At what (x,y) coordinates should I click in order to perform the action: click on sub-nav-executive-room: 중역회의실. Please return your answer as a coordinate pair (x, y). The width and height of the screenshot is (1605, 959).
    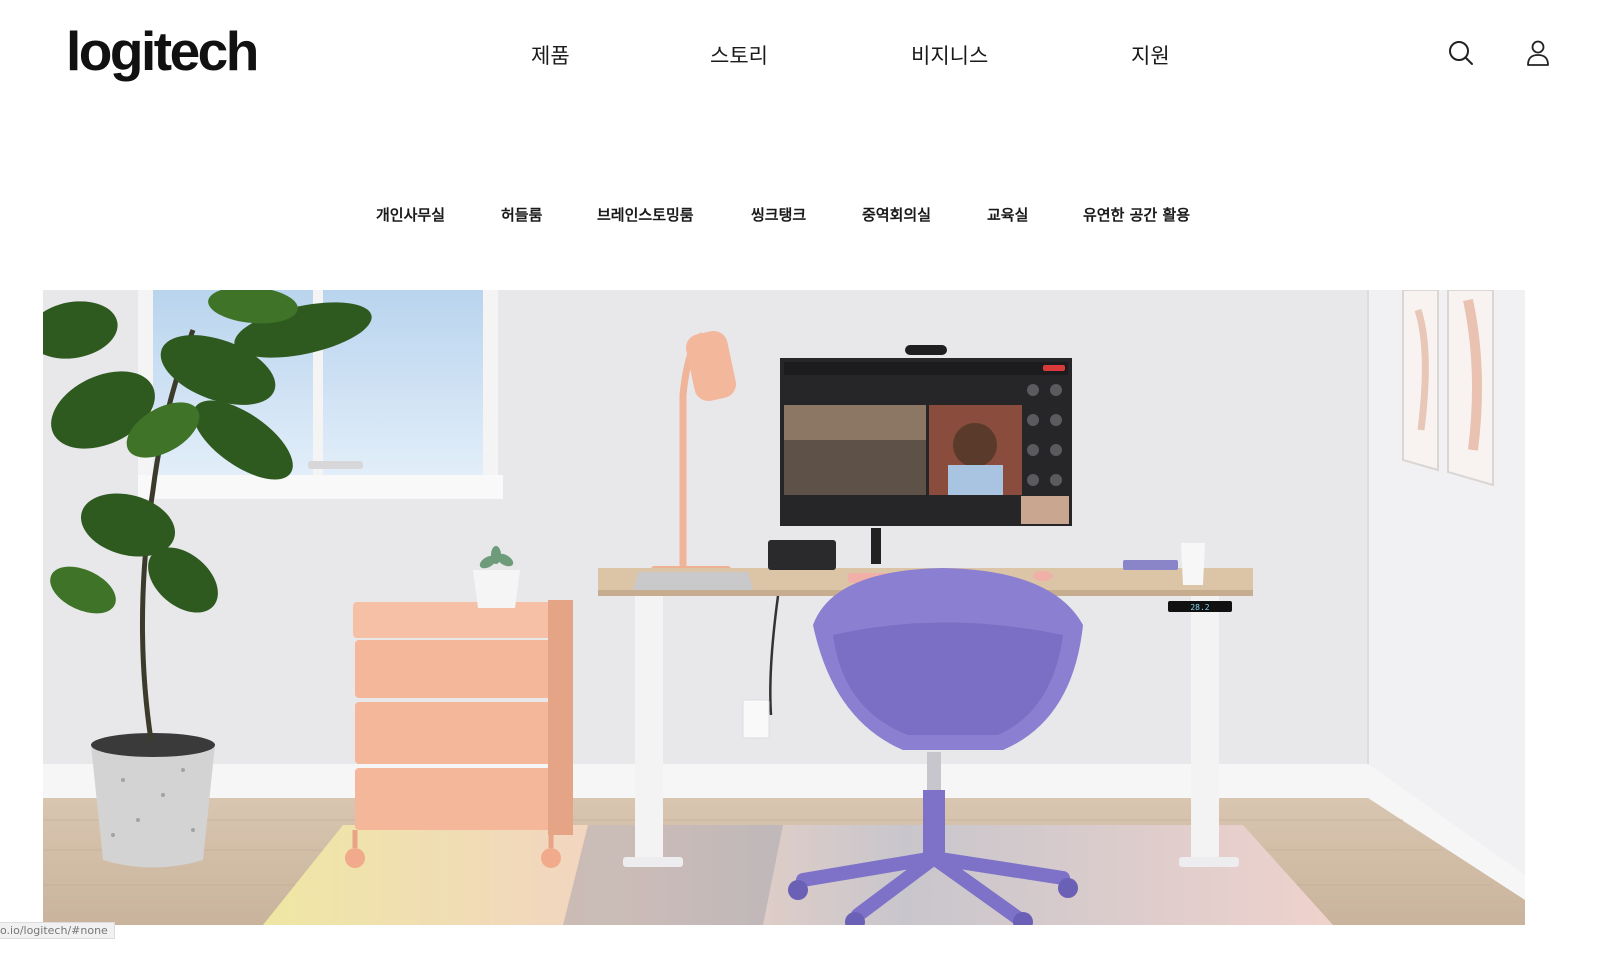
    Looking at the image, I should click on (896, 214).